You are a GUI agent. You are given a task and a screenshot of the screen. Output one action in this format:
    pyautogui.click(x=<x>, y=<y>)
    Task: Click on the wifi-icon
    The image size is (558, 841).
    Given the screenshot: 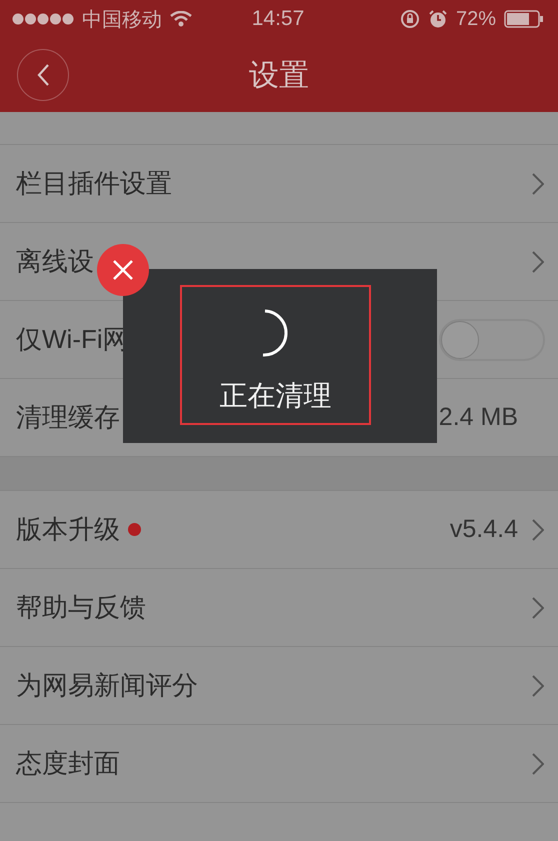 What is the action you would take?
    pyautogui.click(x=181, y=19)
    